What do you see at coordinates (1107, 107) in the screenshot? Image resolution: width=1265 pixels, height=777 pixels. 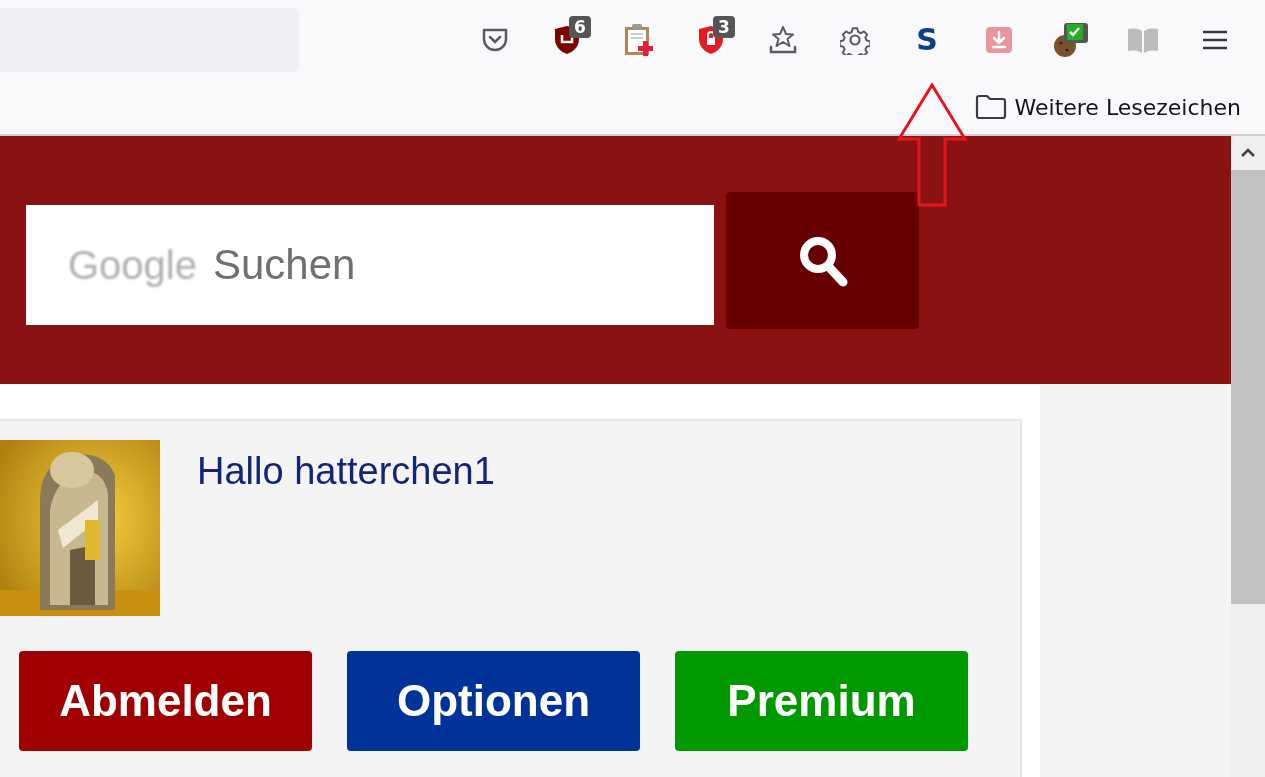 I see `bookmarks-folder: Weitere Lesezeichen` at bounding box center [1107, 107].